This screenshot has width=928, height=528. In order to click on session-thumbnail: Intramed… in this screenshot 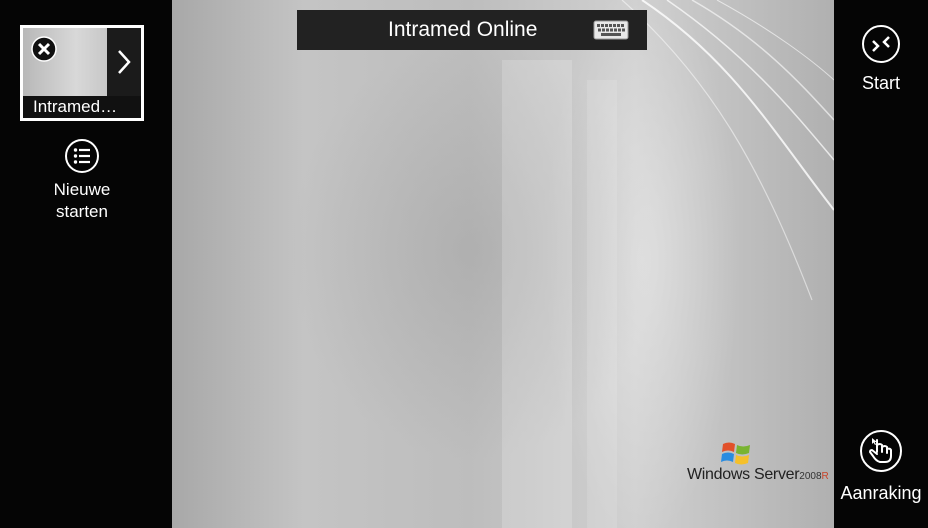, I will do `click(82, 73)`.